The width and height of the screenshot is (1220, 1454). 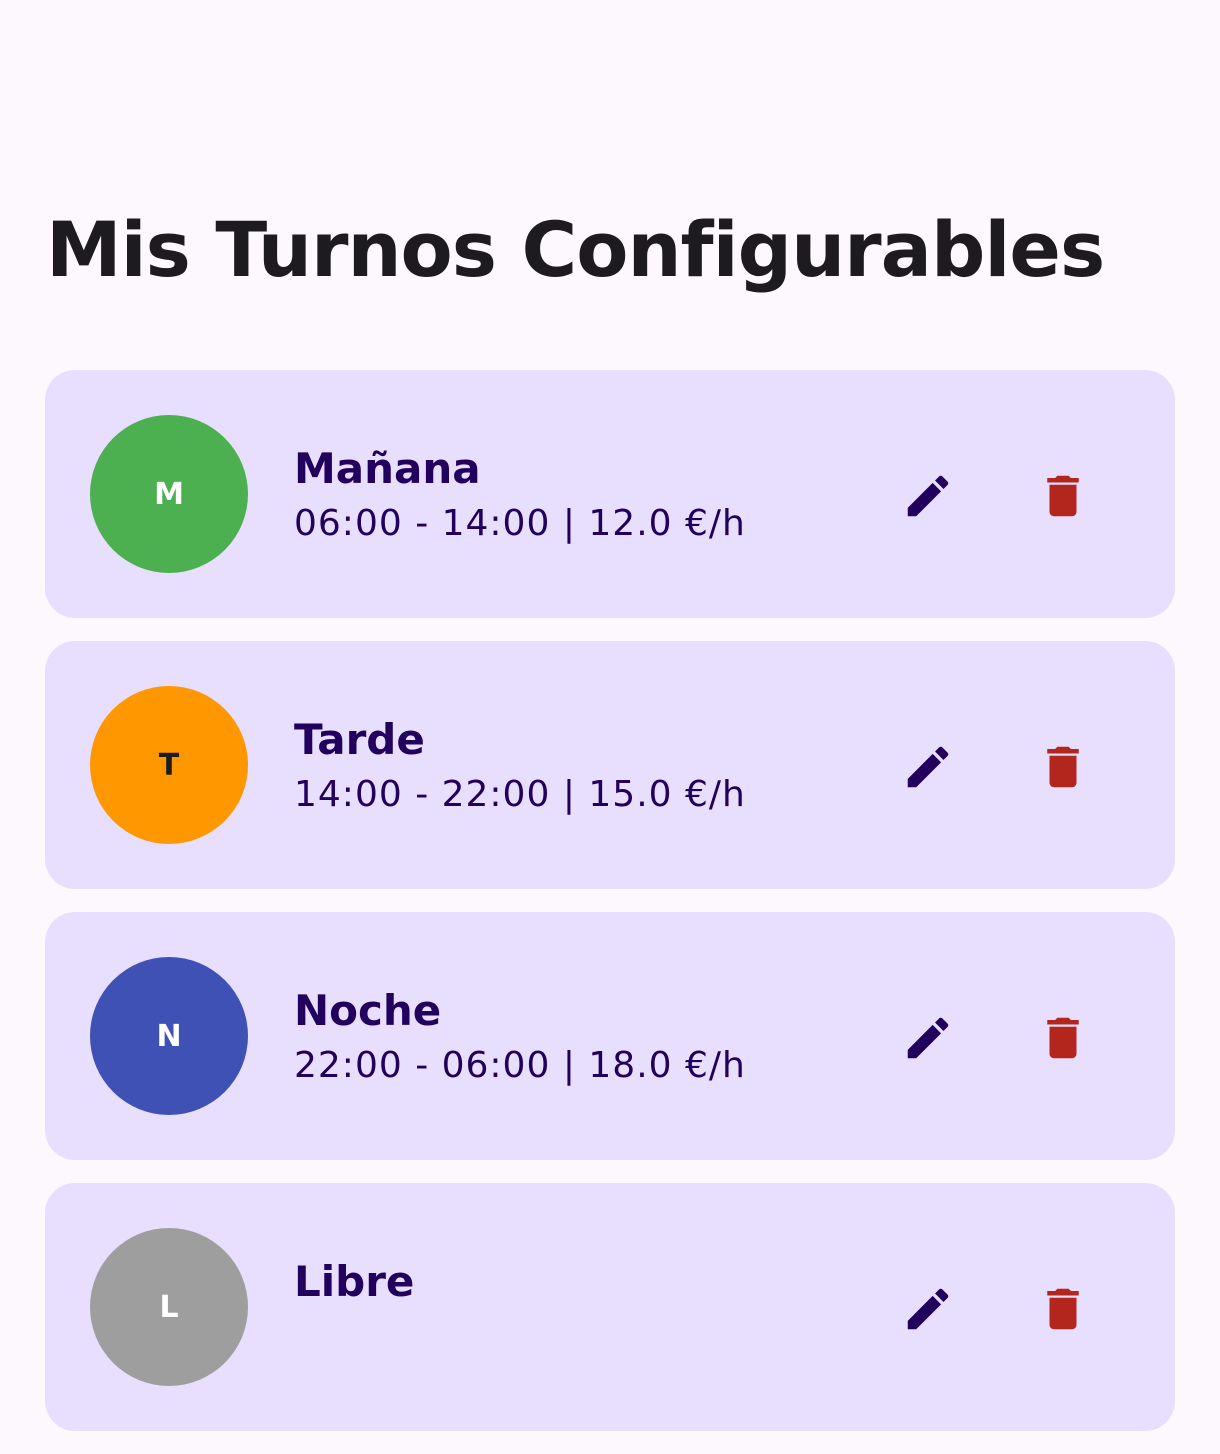 I want to click on shift-initial: N, so click(x=169, y=1036).